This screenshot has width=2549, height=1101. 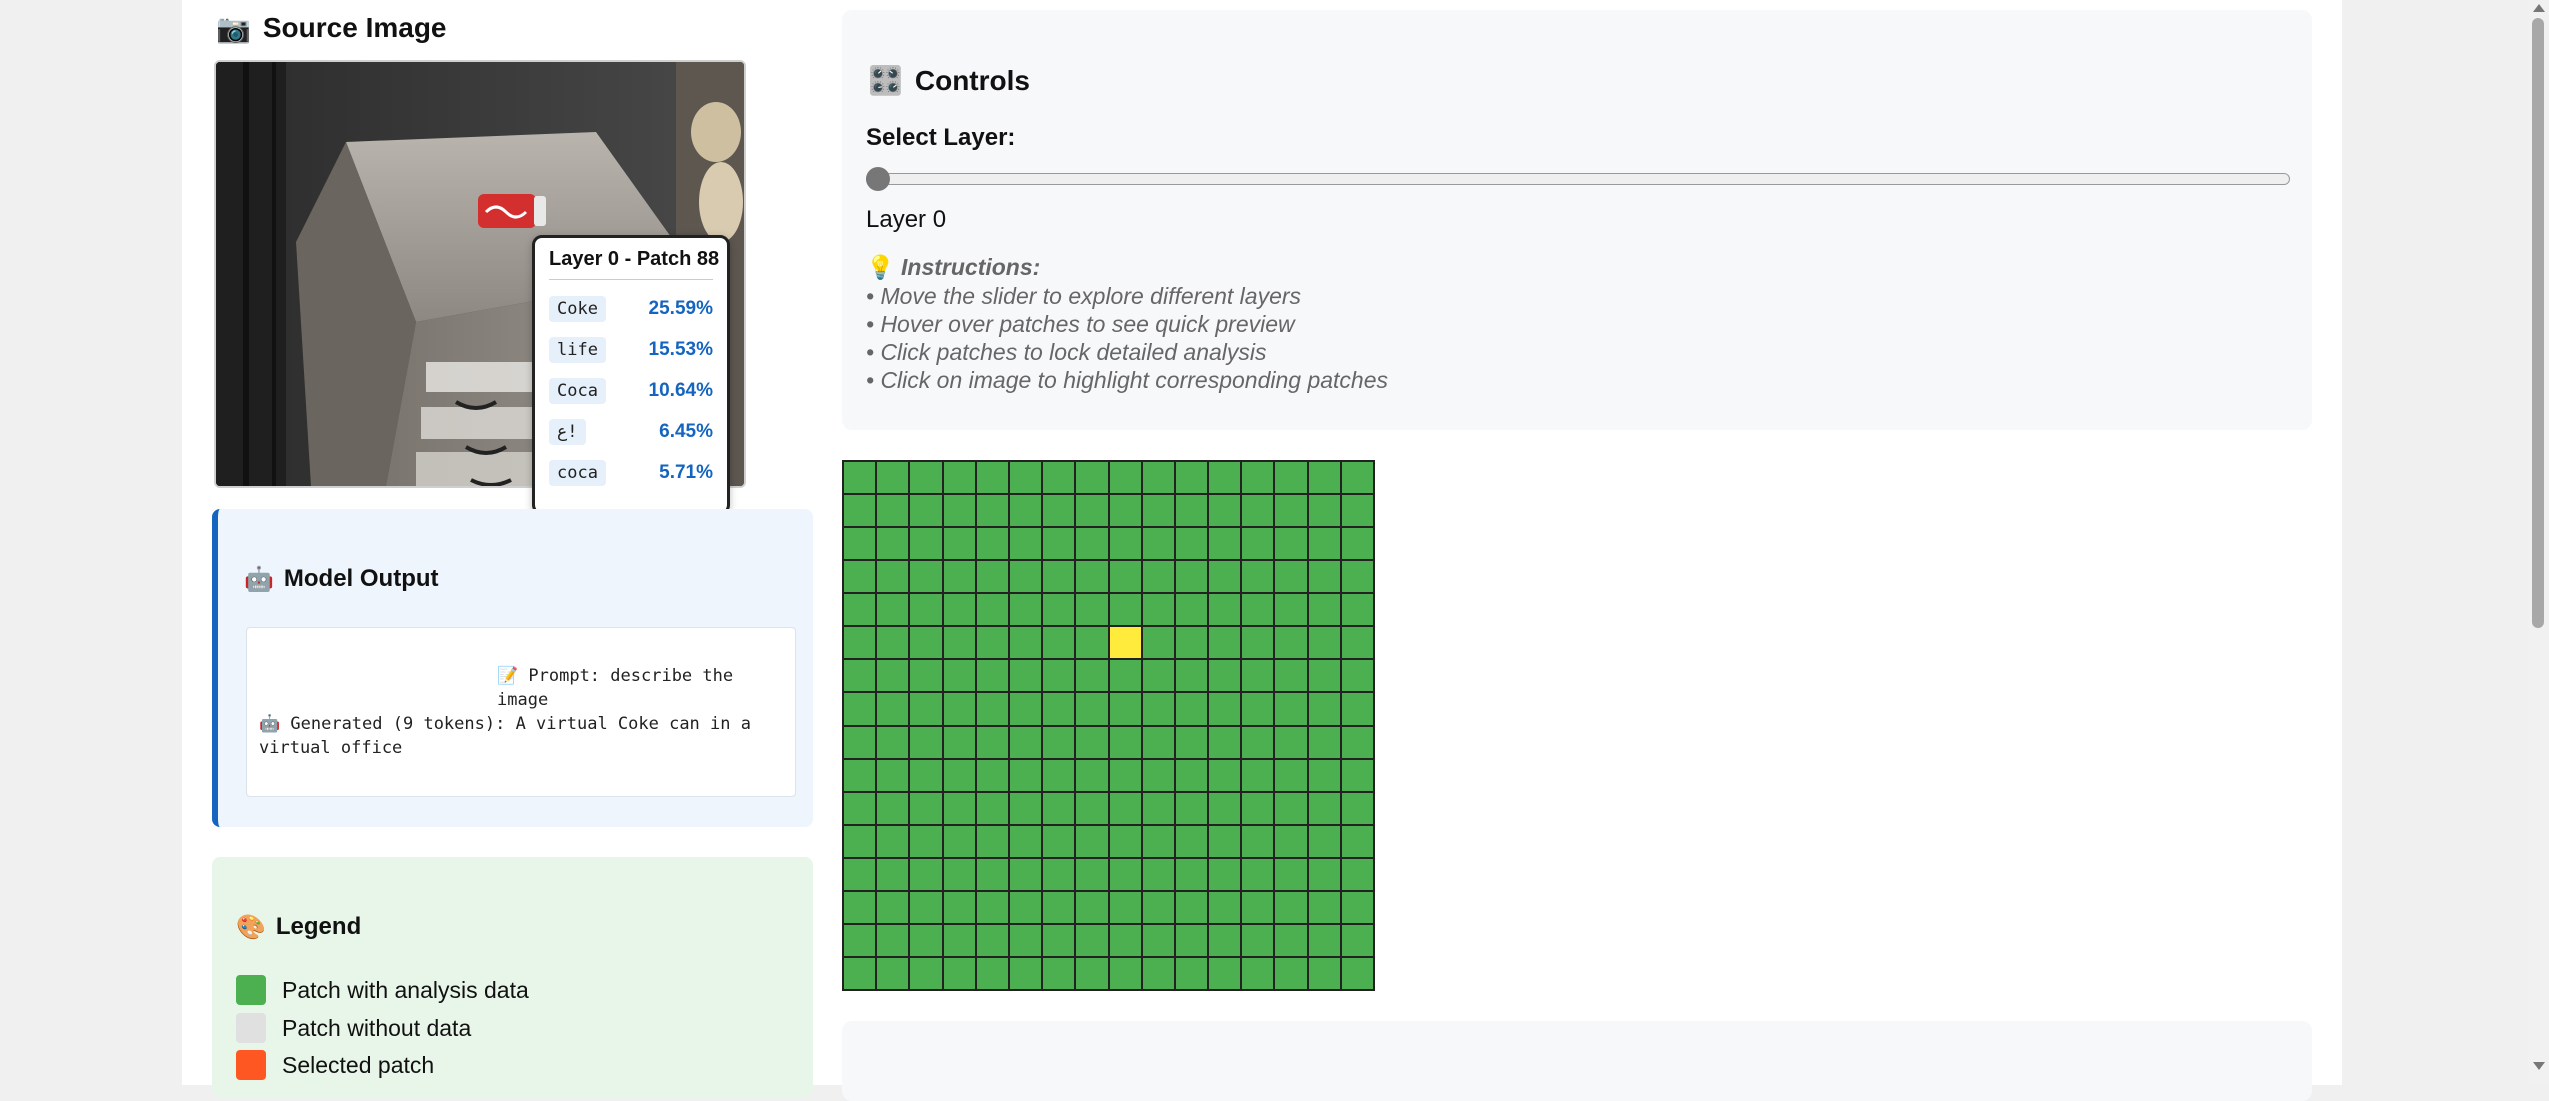 What do you see at coordinates (2538, 323) in the screenshot?
I see `scrollbar-thumb` at bounding box center [2538, 323].